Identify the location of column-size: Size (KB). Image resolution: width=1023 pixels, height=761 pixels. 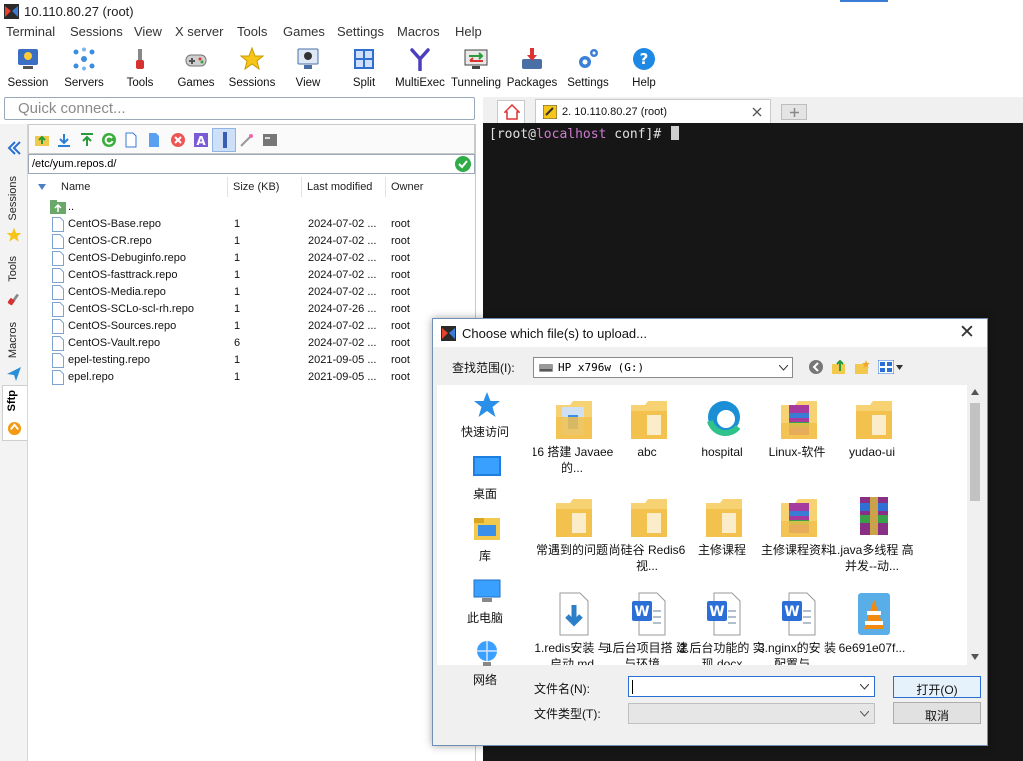
(256, 187).